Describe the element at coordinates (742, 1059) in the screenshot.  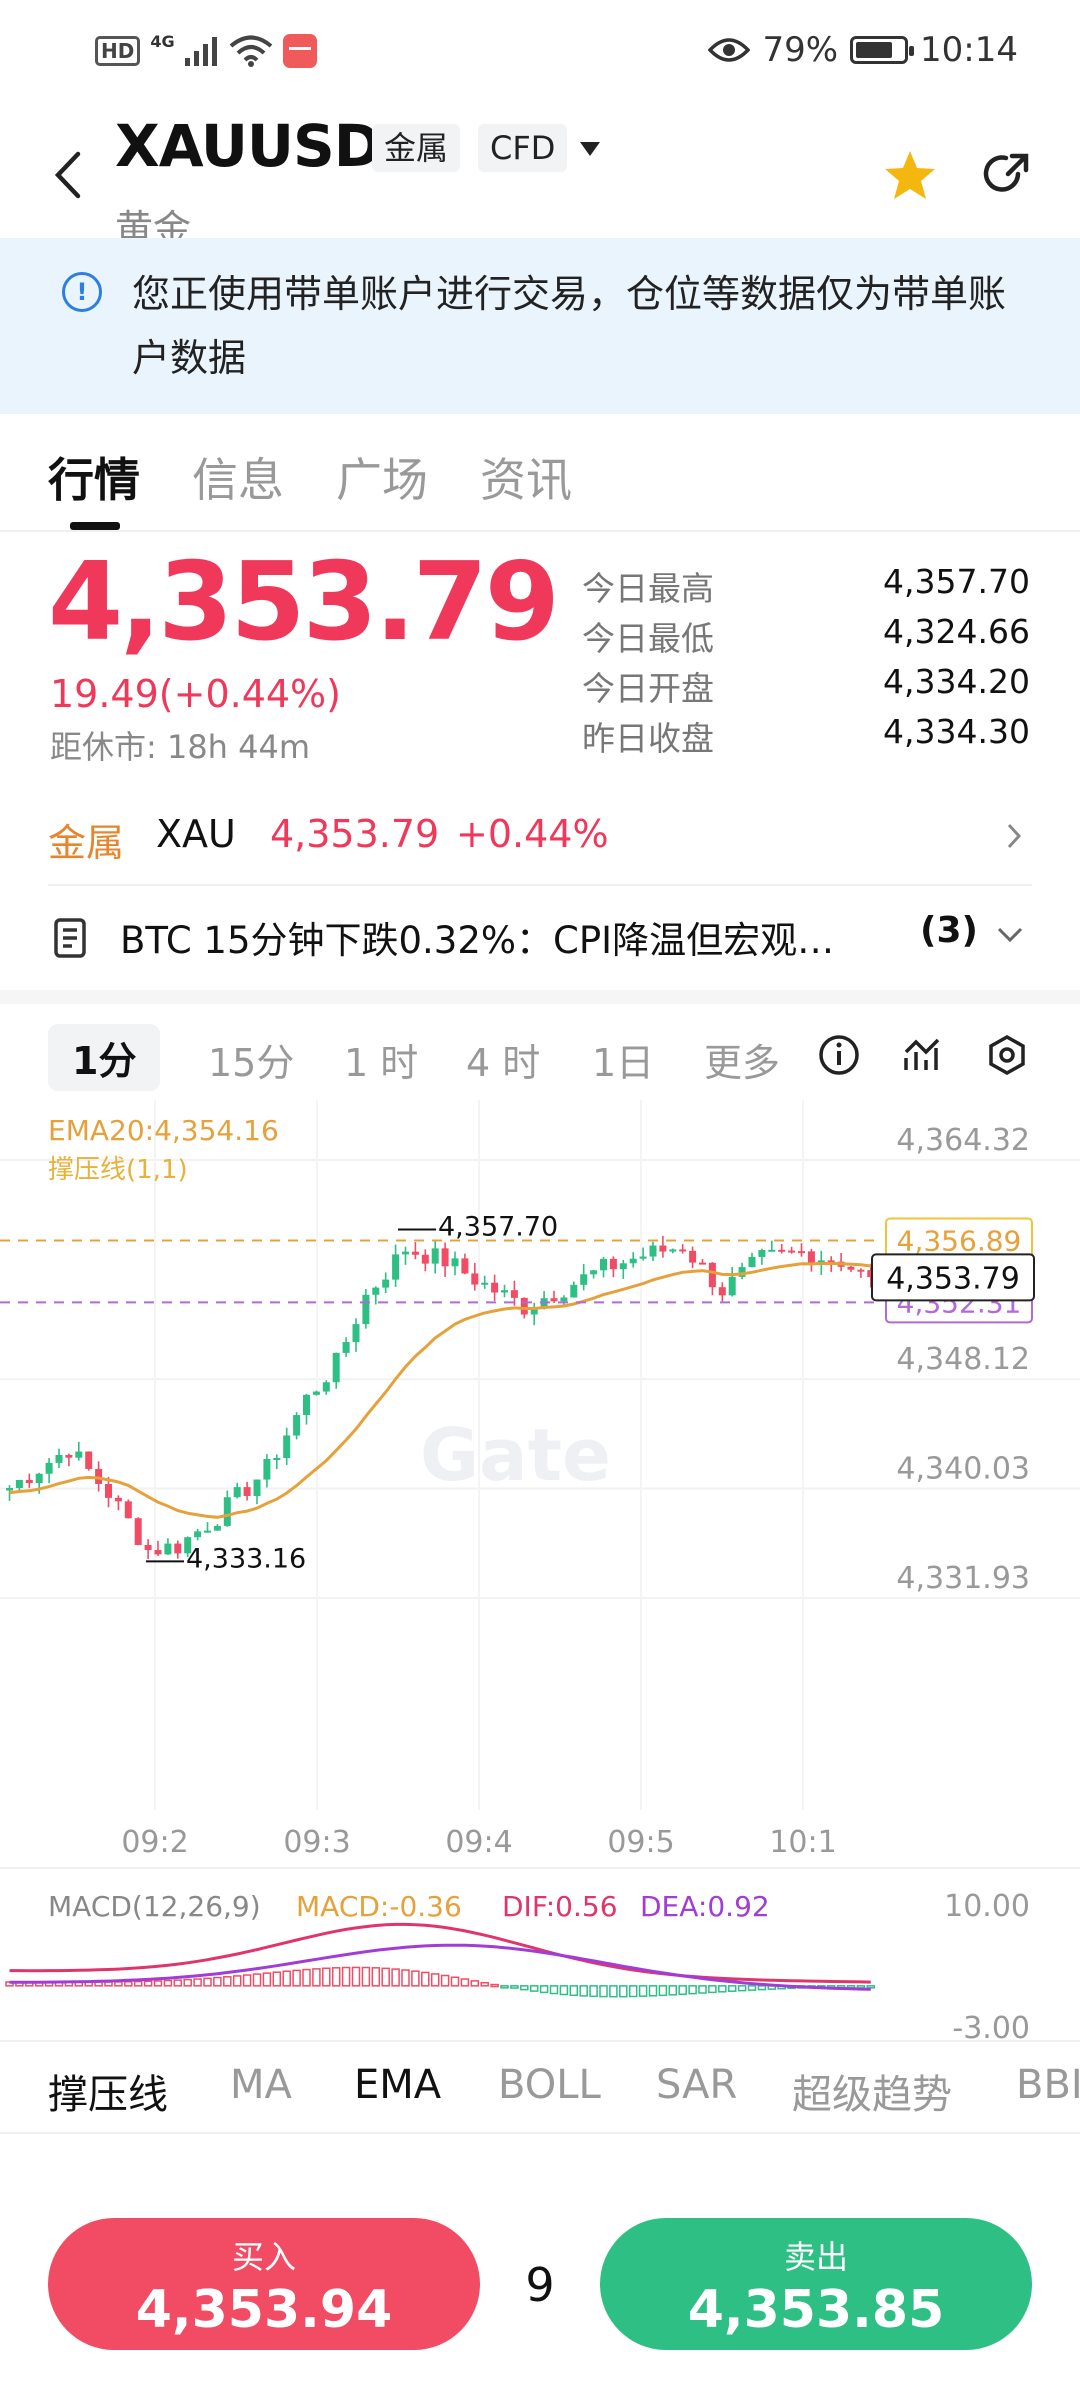
I see `interval-more: 更多` at that location.